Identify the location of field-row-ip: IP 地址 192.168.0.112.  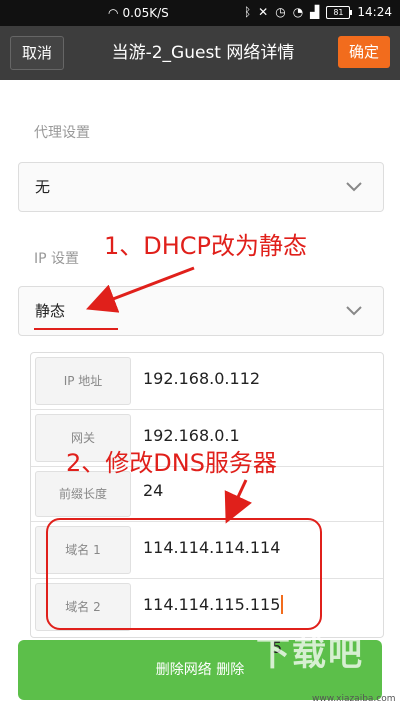
(207, 381).